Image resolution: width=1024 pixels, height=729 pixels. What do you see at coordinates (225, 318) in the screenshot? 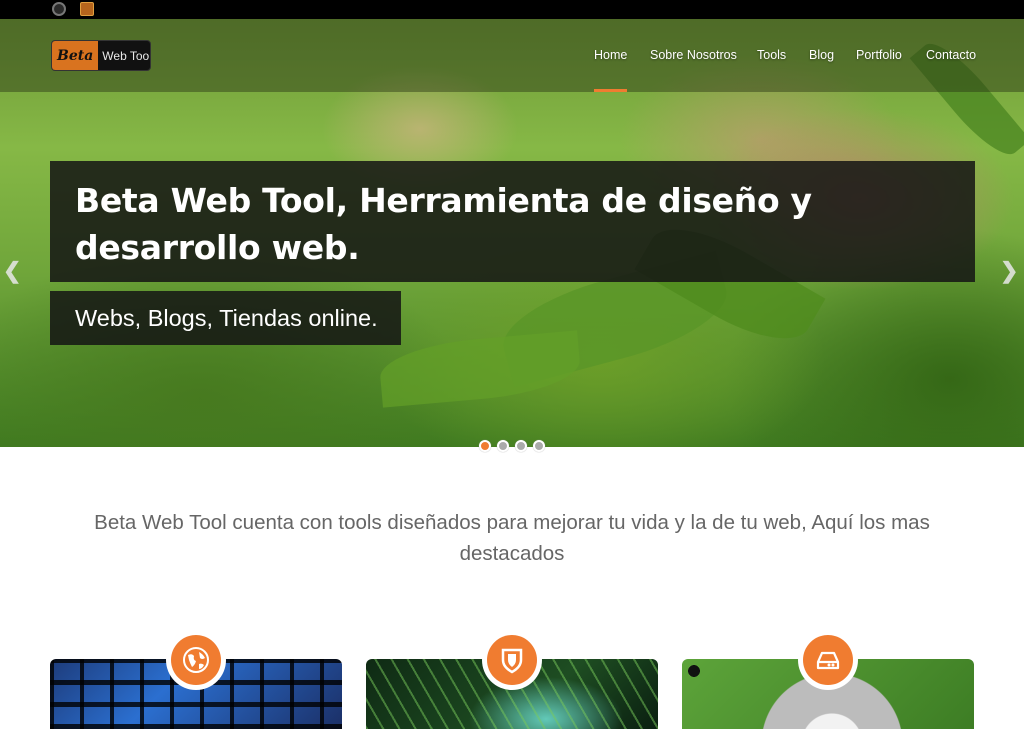
I see `hero-subtitle: Webs, Blogs, Tiendas online.` at bounding box center [225, 318].